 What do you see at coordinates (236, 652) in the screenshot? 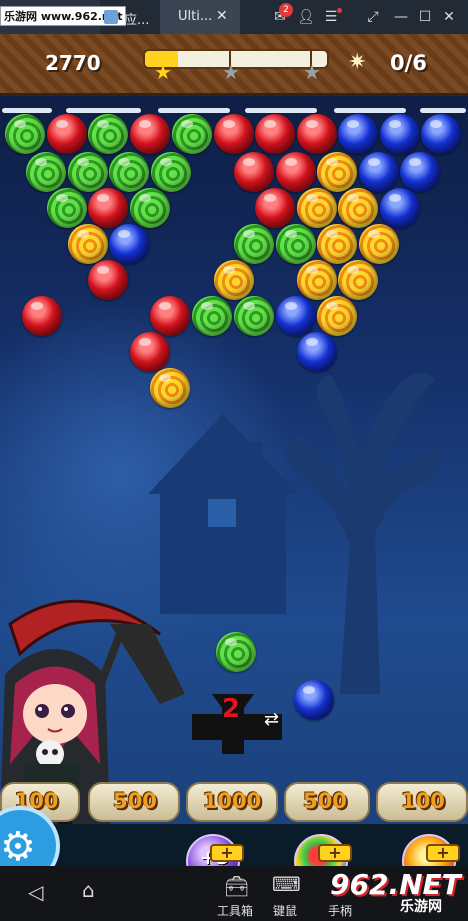
I see `current-bubble` at bounding box center [236, 652].